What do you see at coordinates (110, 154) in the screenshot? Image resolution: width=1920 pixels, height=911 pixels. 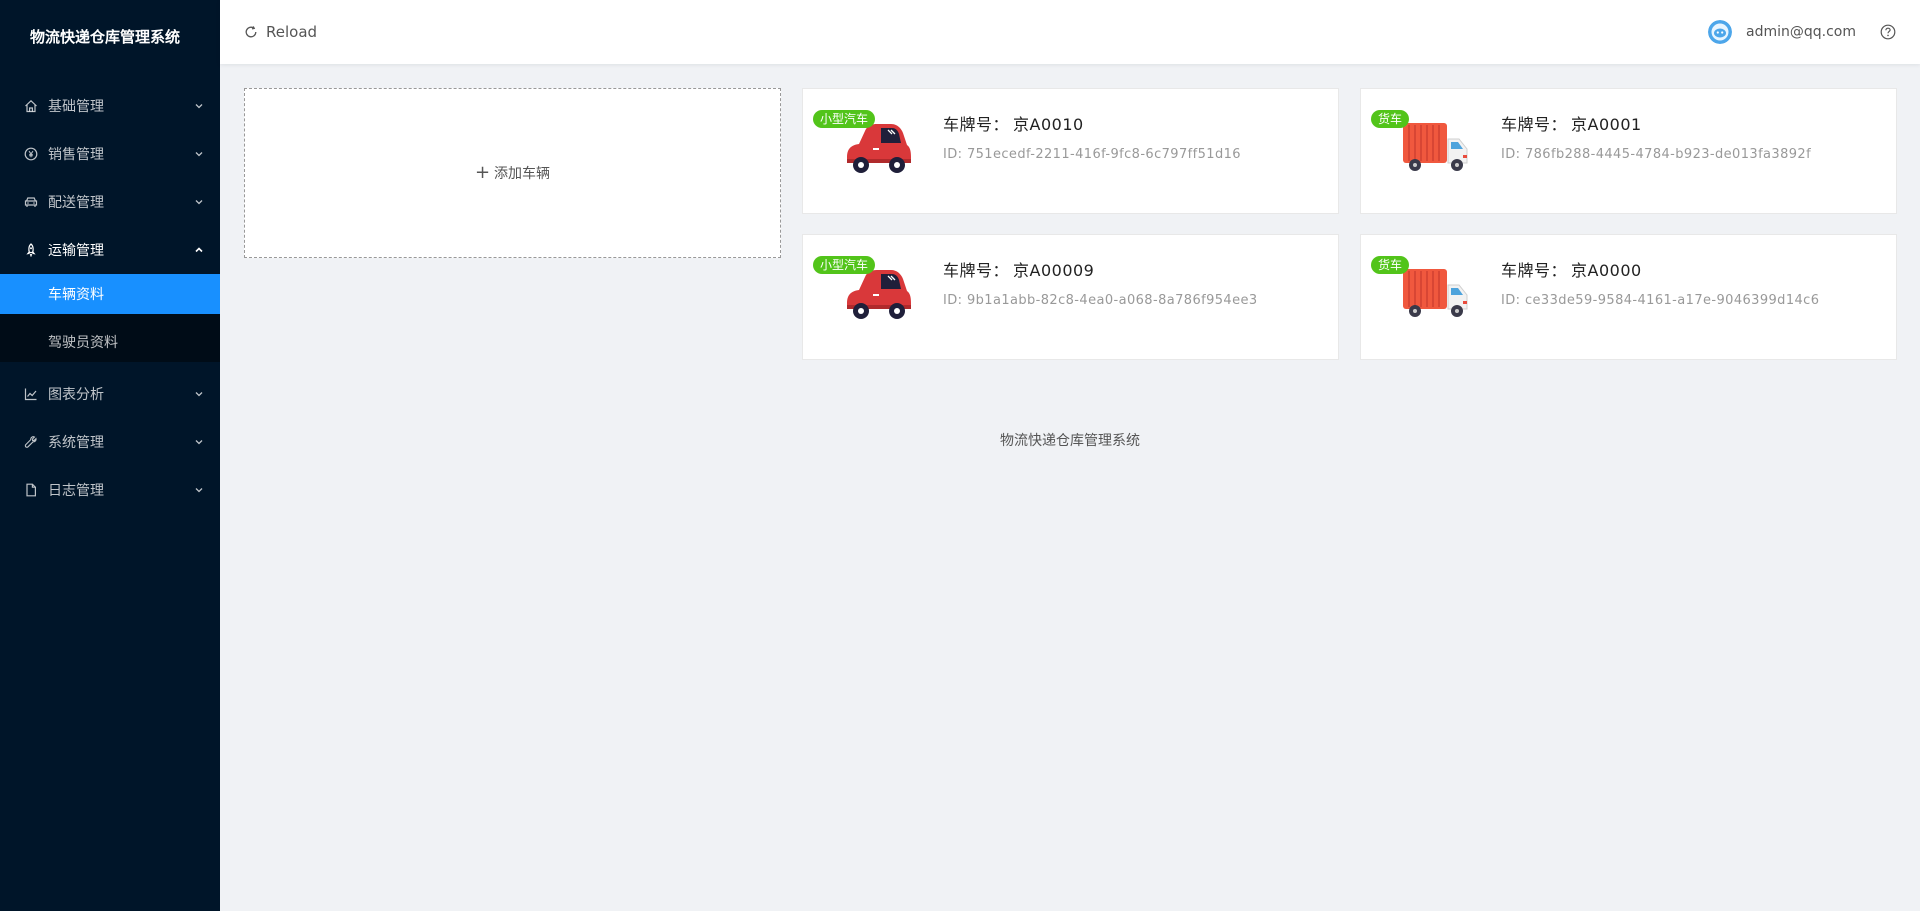 I see `sidebar-item-sales: 销售管理` at bounding box center [110, 154].